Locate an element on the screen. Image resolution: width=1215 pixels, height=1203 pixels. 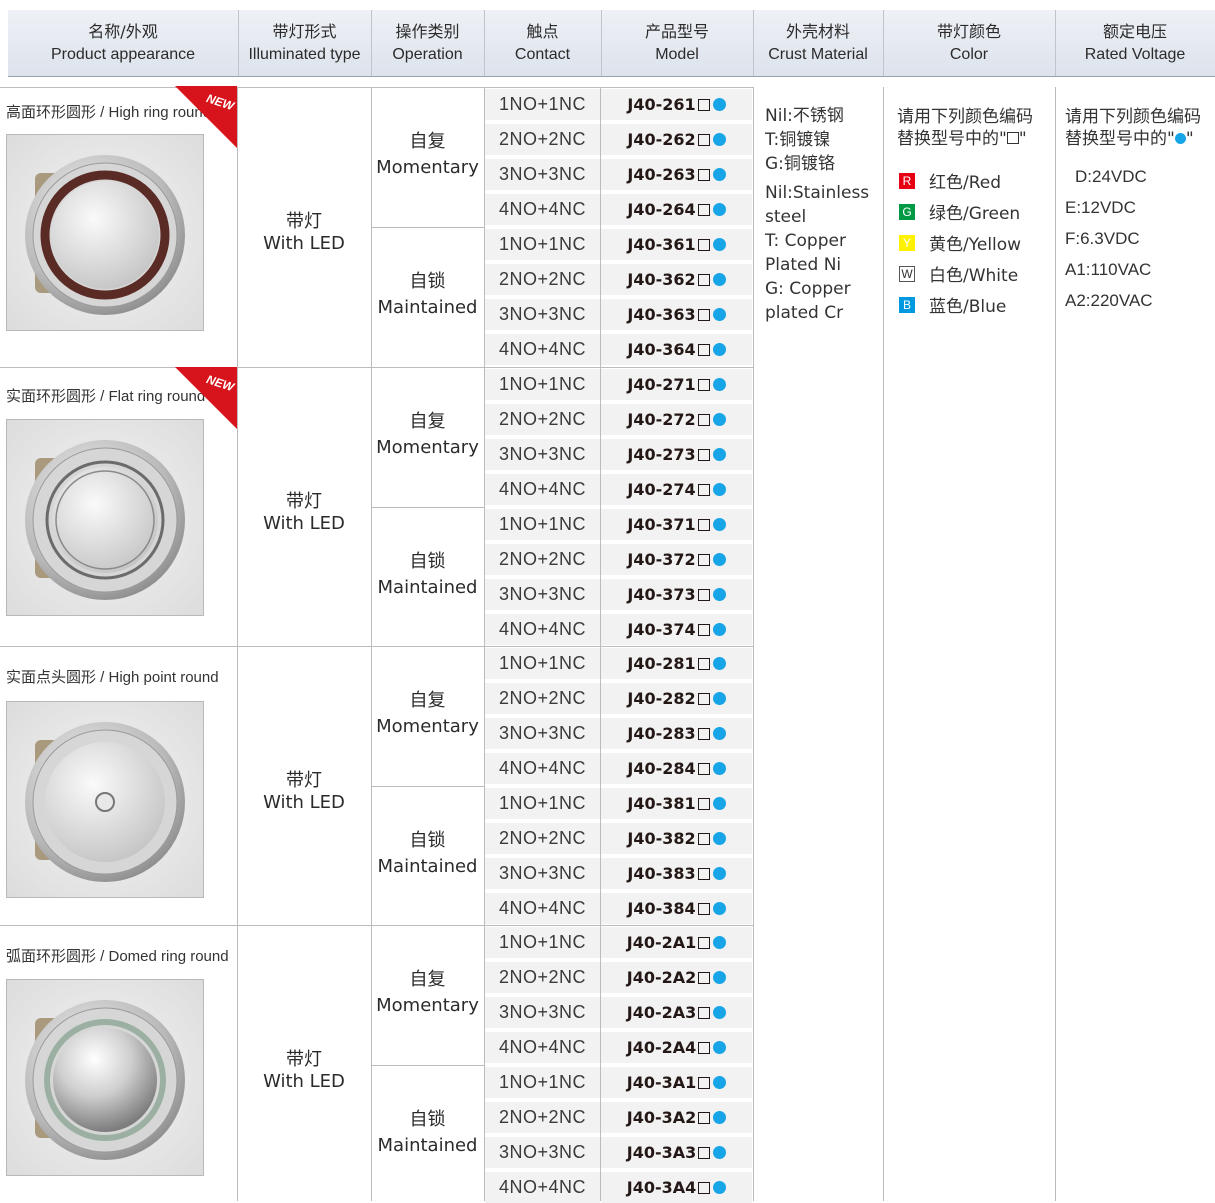
header-divider is located at coordinates (611, 76).